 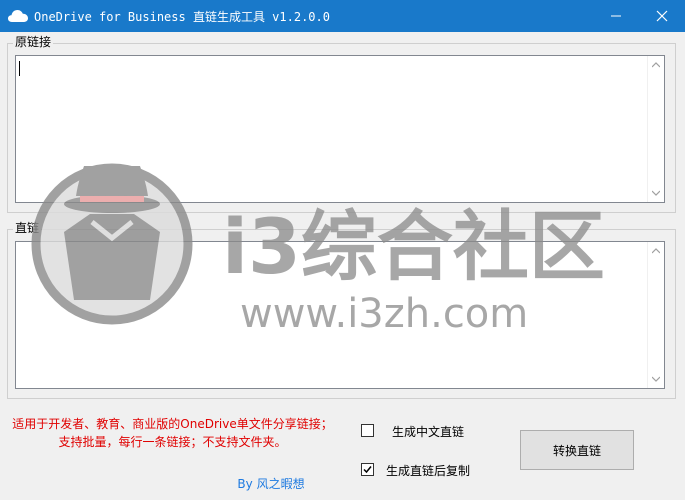 What do you see at coordinates (172, 424) in the screenshot?
I see `notice-line-1: 适用于开发者、教育、商业版的OneDrive单文件分享链接；` at bounding box center [172, 424].